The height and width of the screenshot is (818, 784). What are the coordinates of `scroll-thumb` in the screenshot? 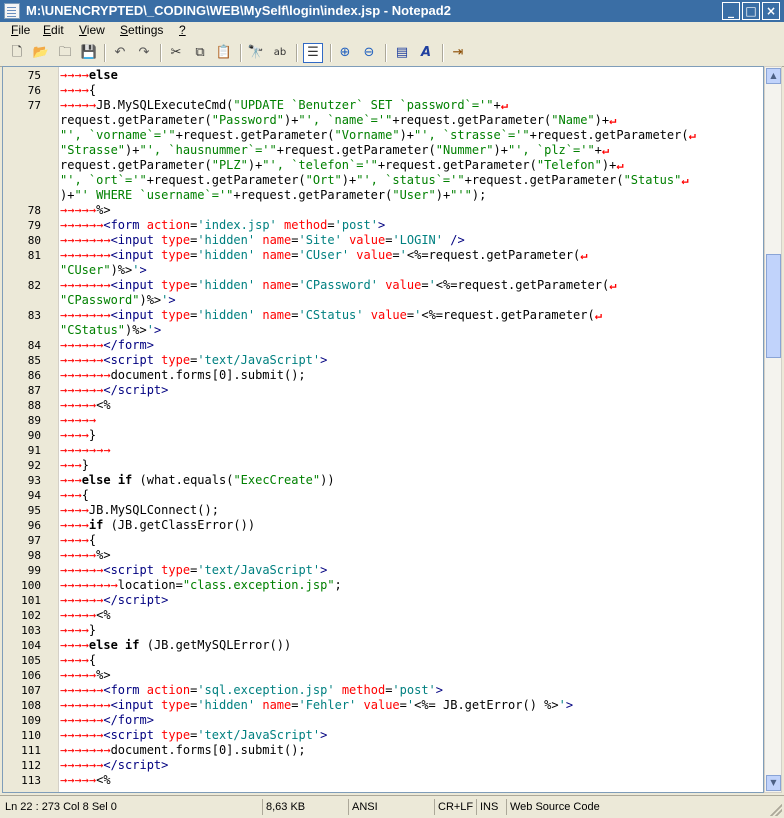 It's located at (773, 306).